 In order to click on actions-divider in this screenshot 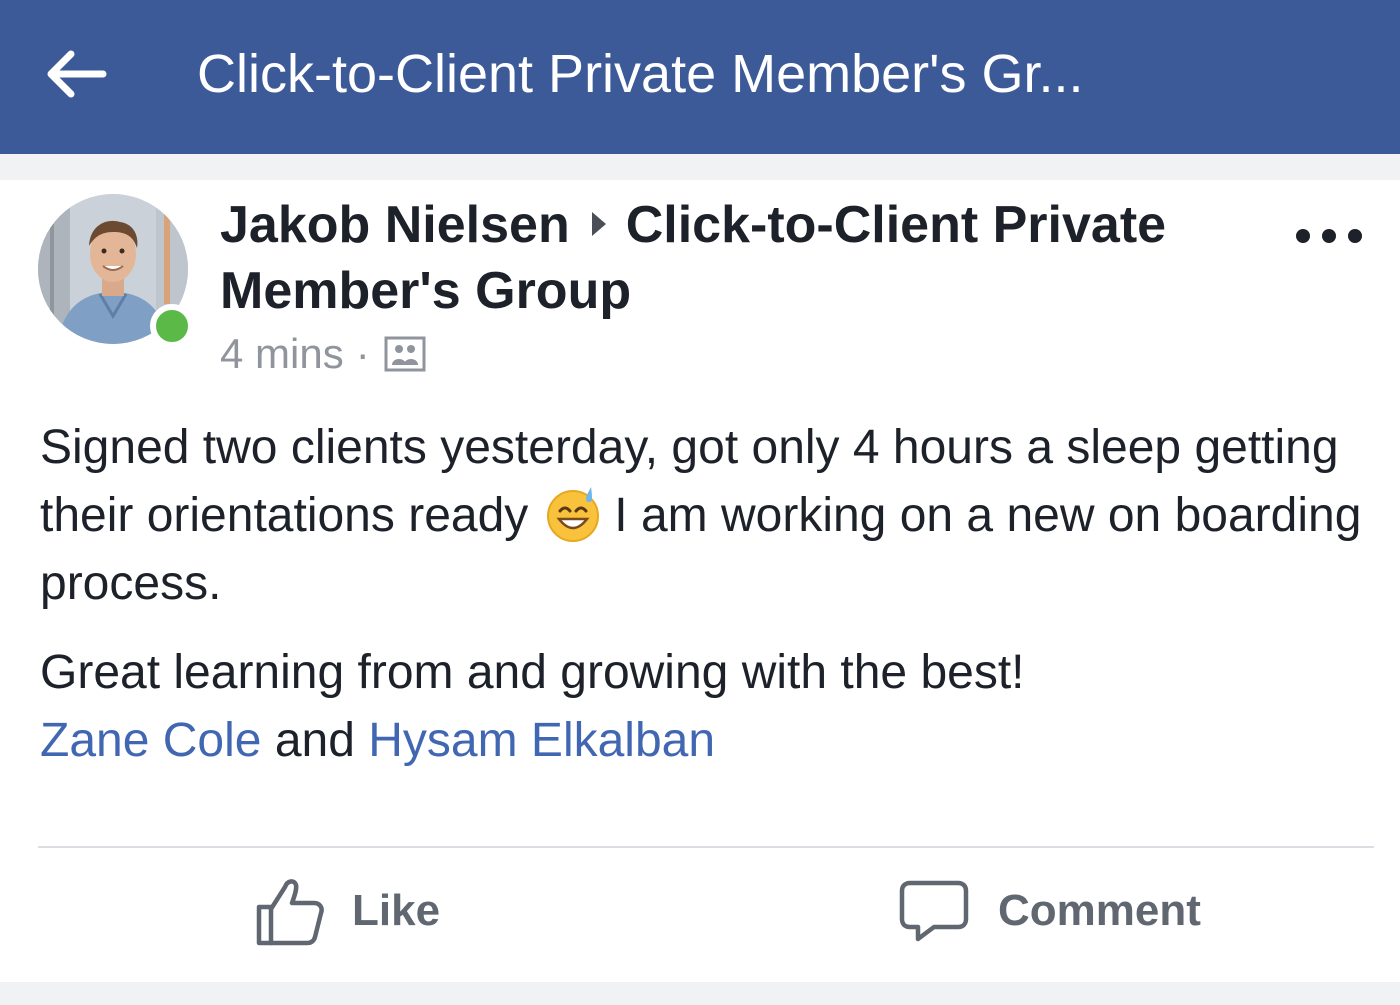, I will do `click(706, 847)`.